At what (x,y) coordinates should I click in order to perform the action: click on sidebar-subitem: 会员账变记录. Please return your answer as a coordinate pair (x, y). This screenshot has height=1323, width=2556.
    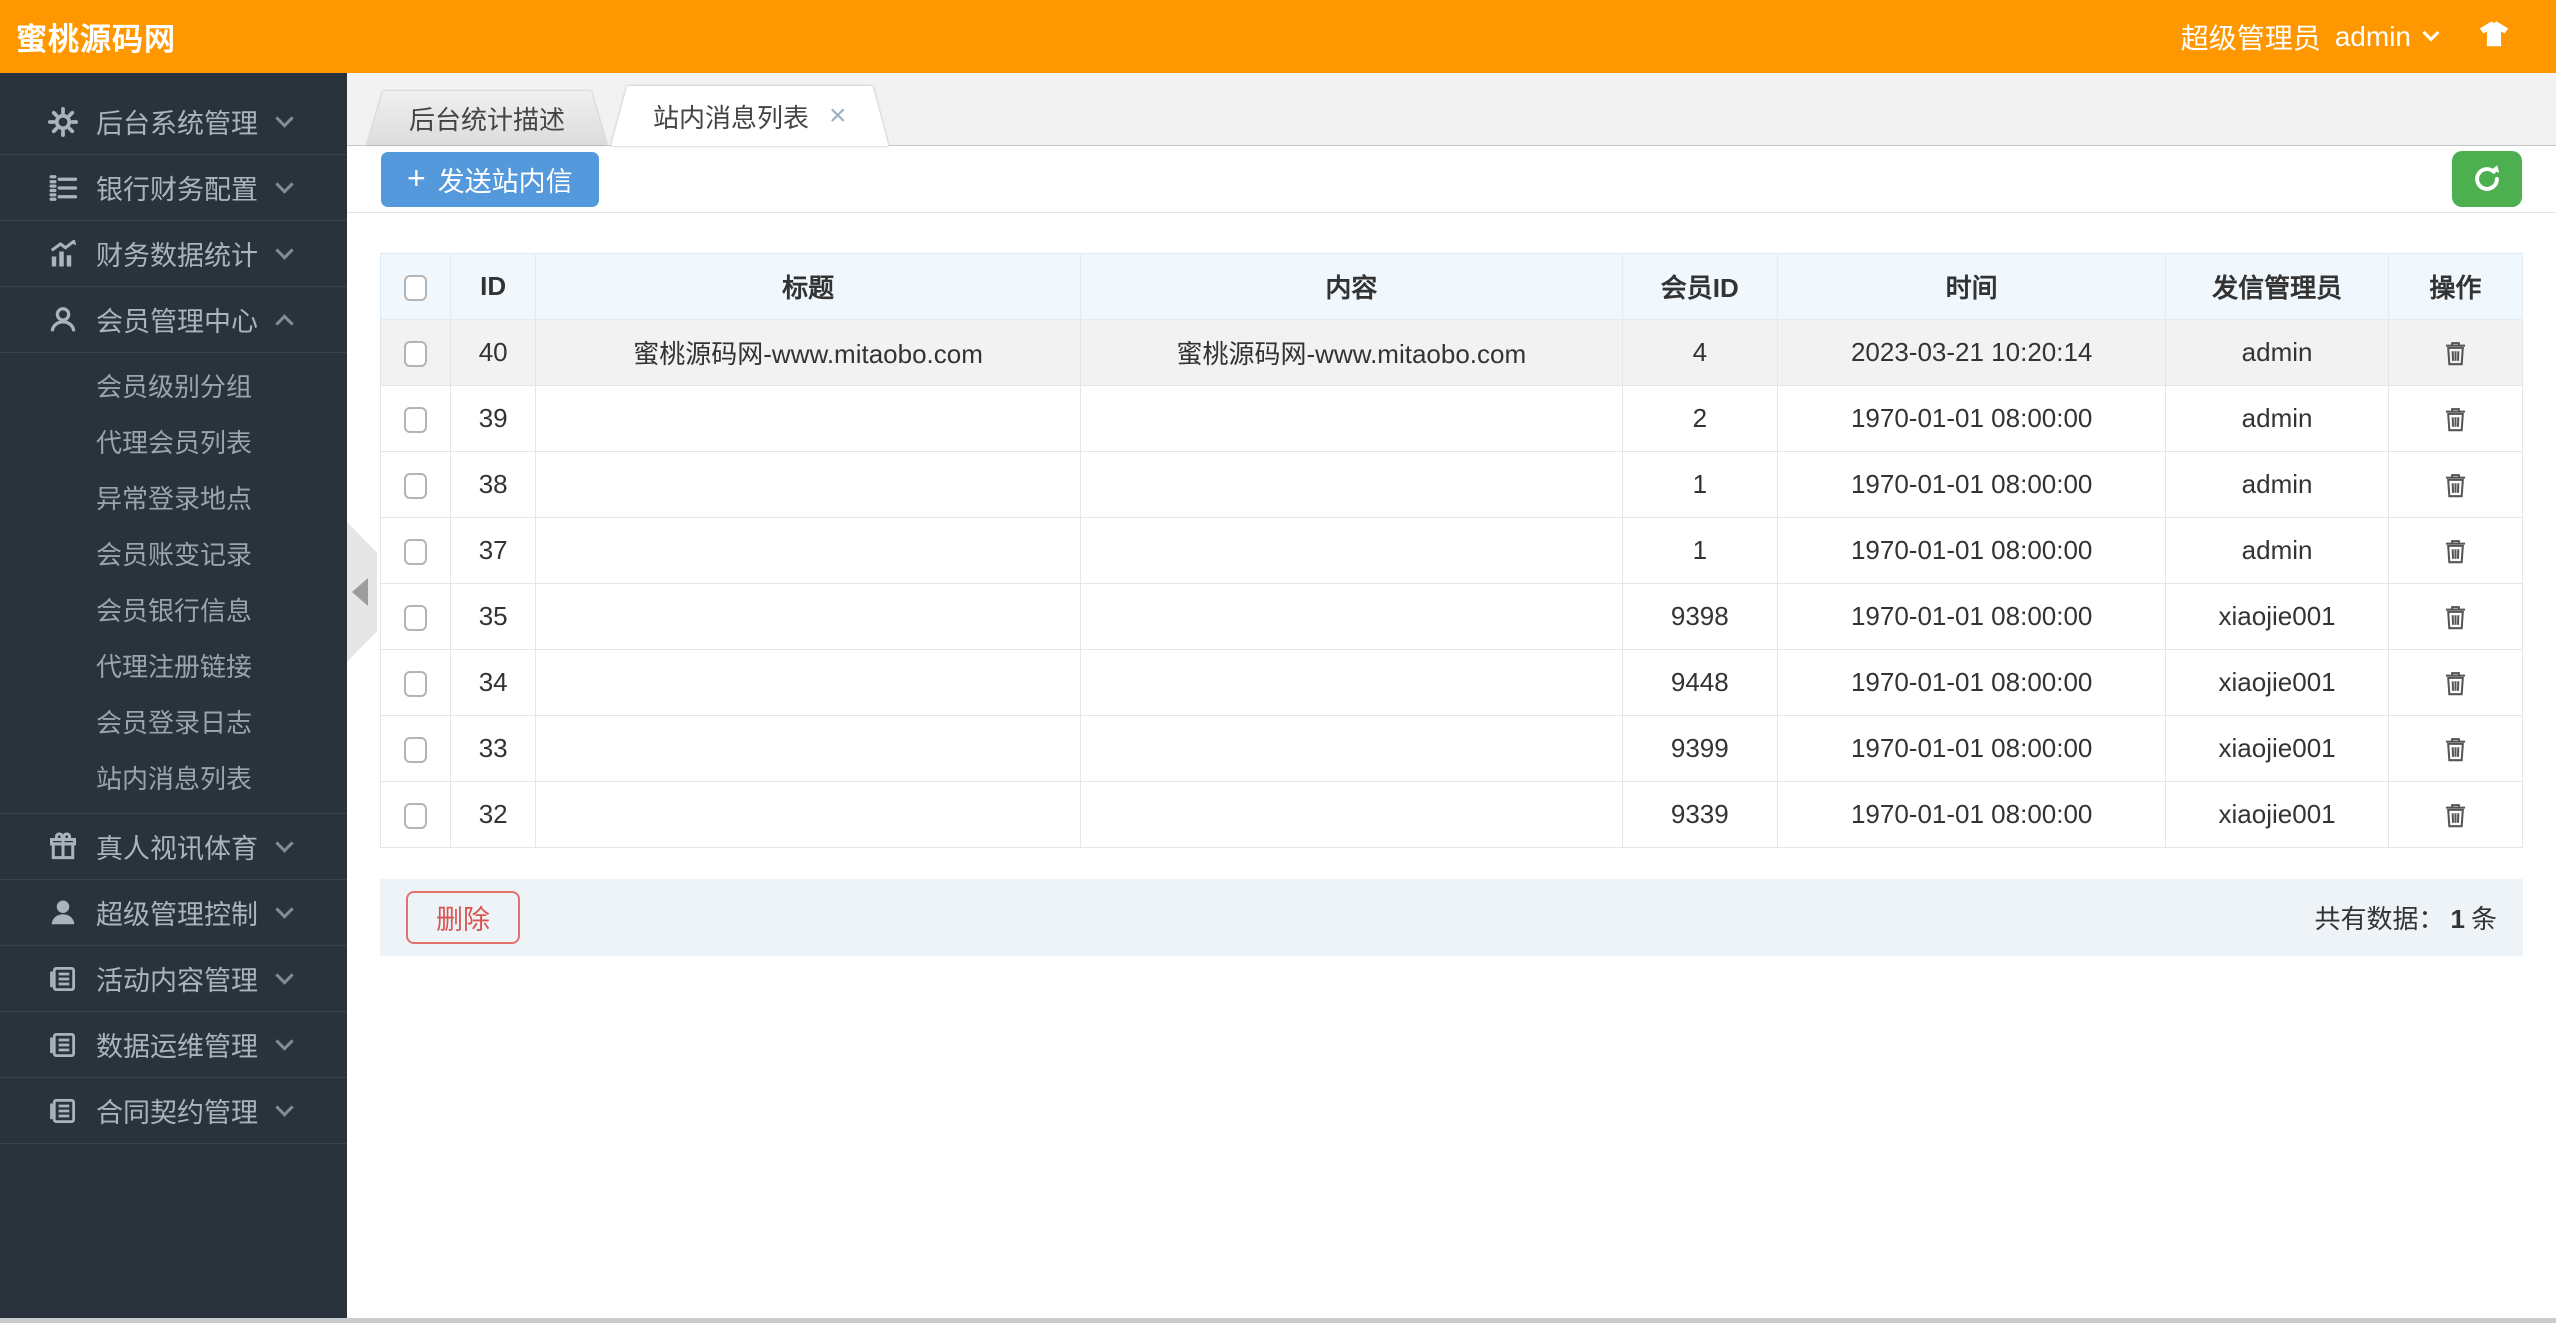
    Looking at the image, I should click on (173, 555).